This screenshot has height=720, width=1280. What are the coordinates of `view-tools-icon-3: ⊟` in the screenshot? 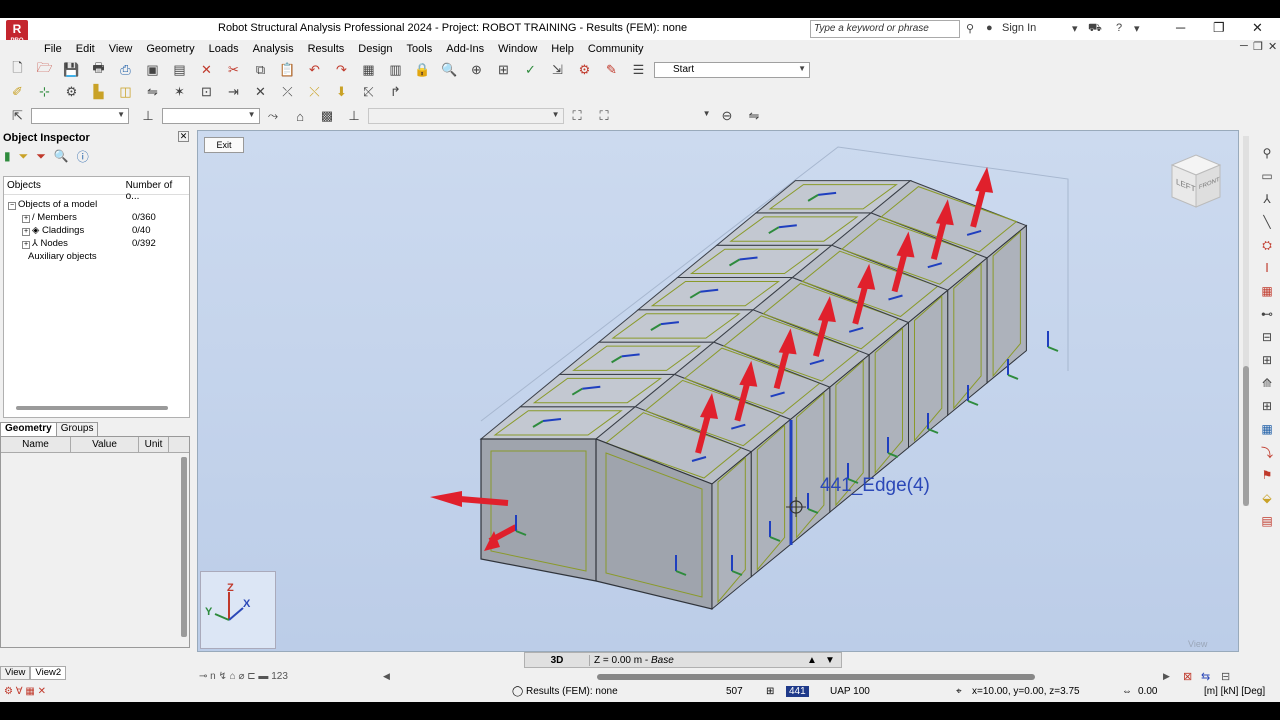 It's located at (1225, 676).